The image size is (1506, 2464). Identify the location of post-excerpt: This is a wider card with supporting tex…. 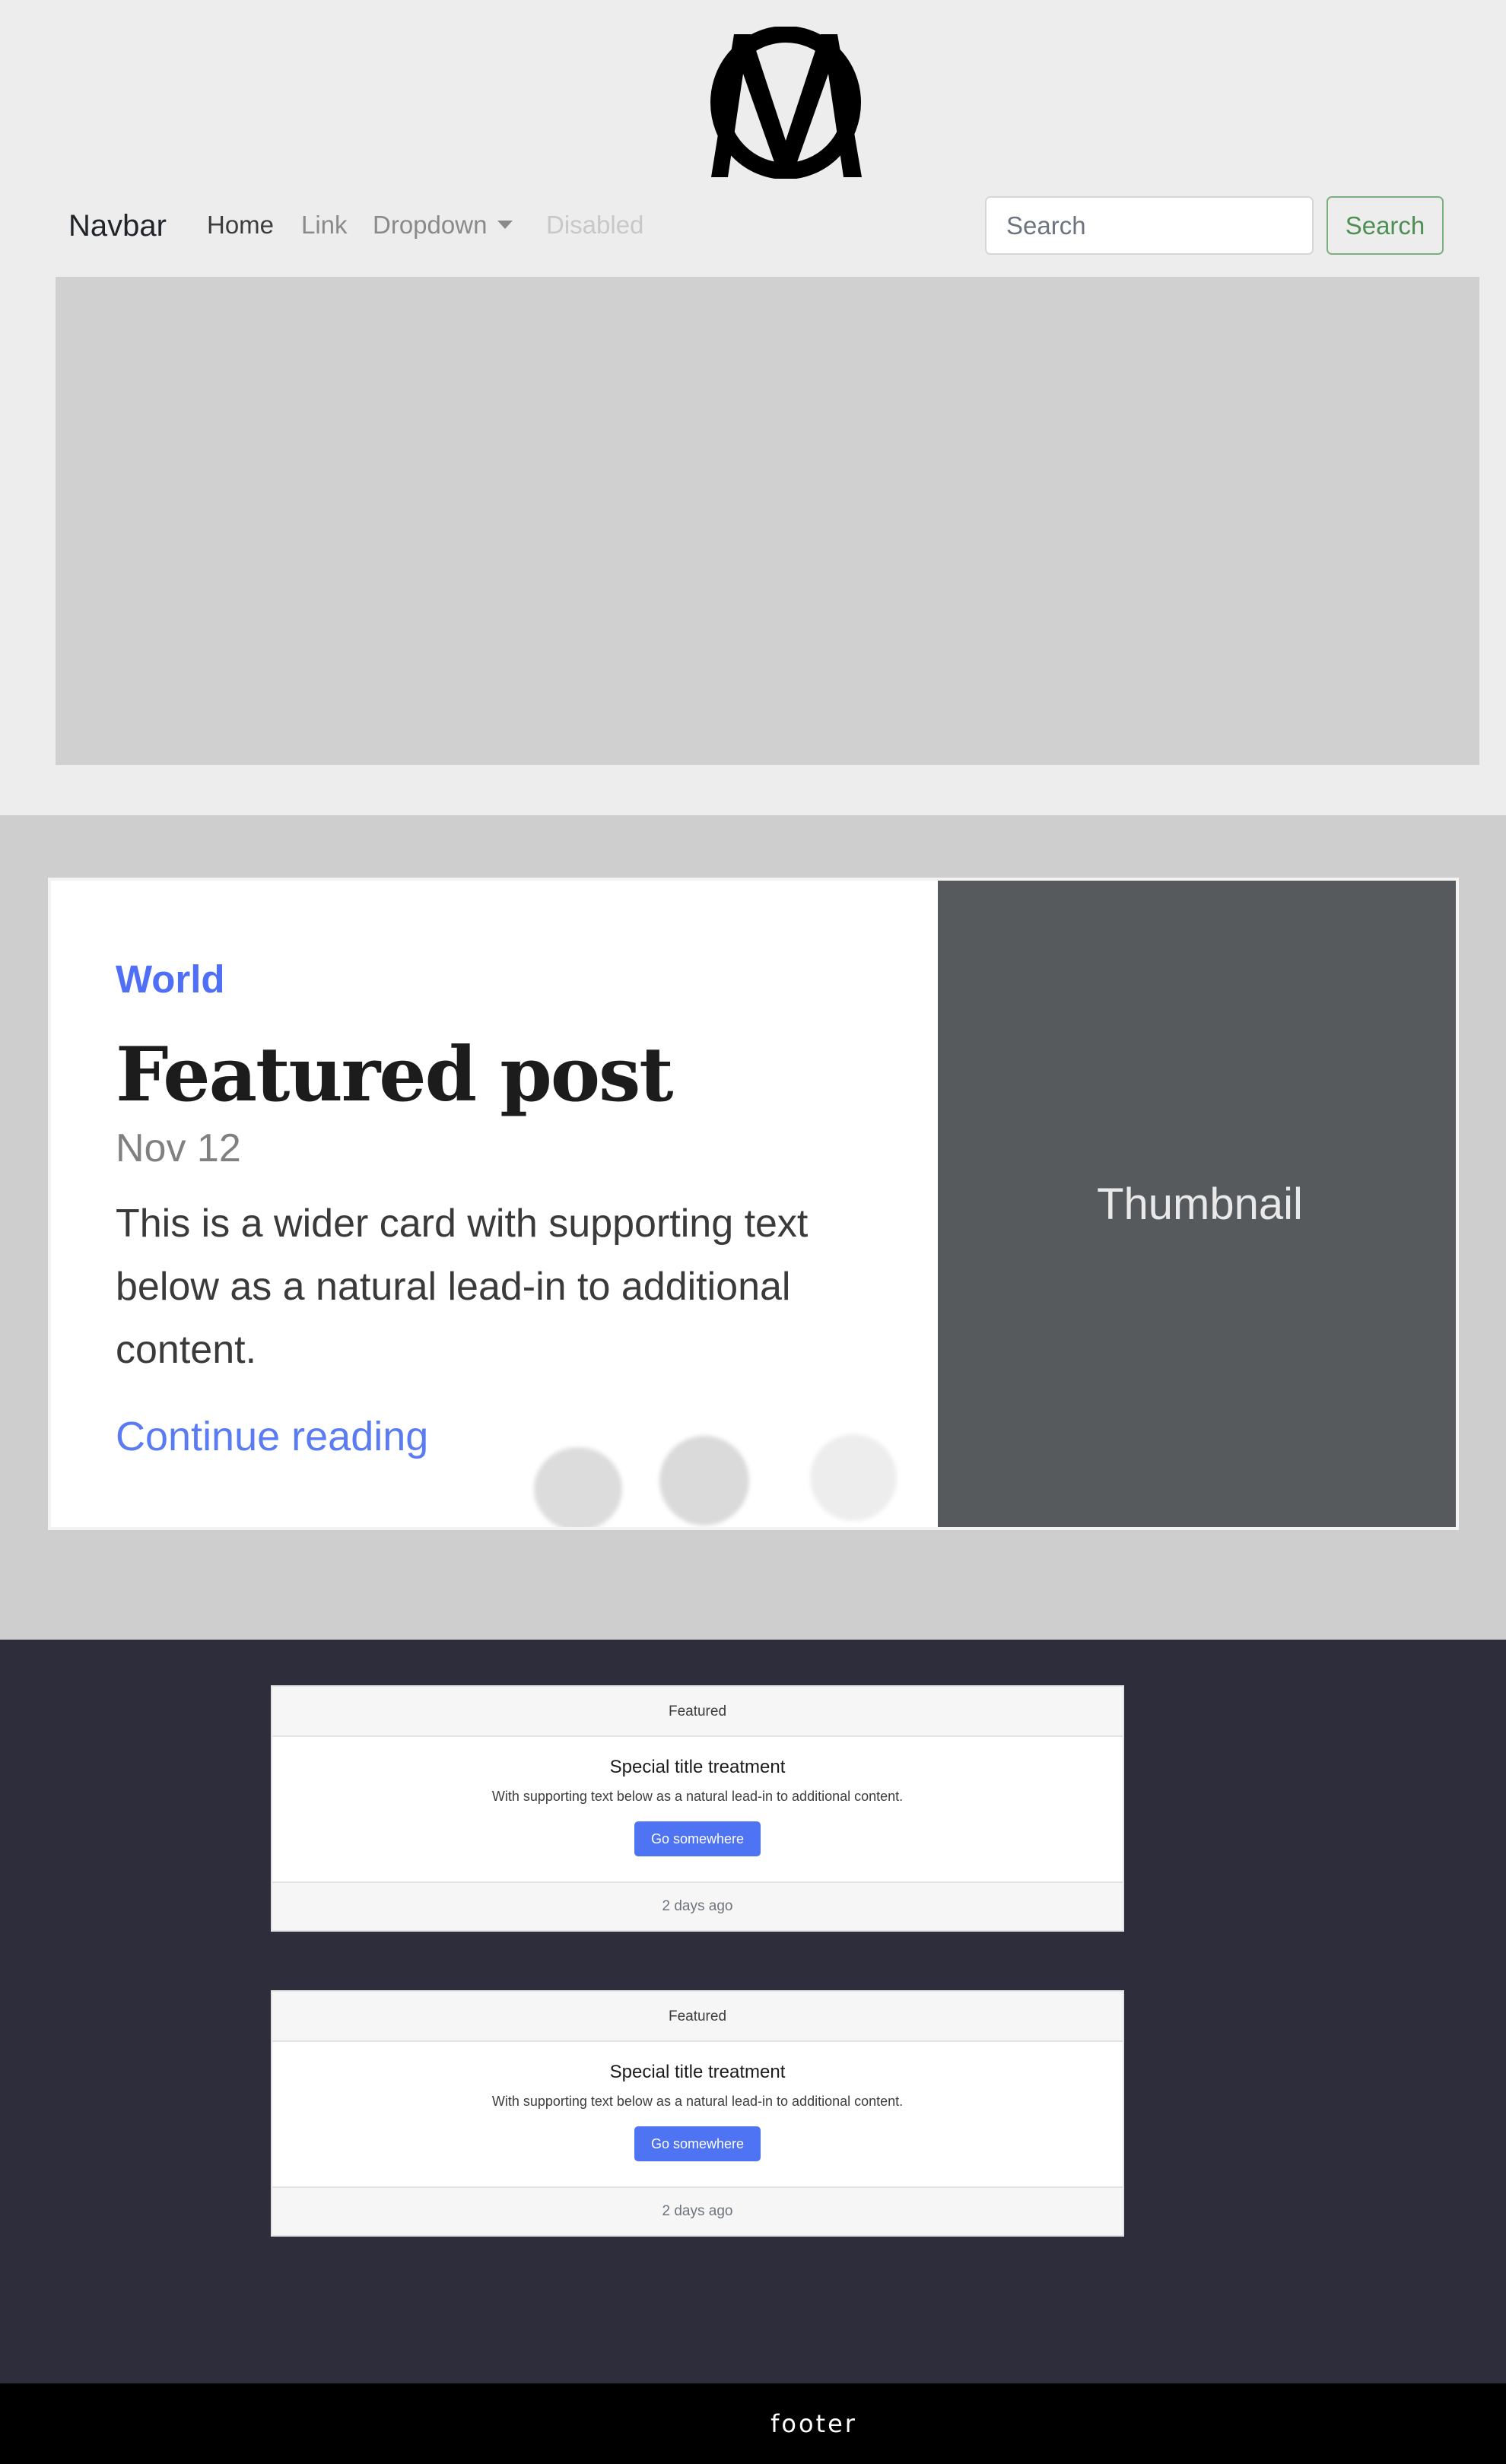
(462, 1287).